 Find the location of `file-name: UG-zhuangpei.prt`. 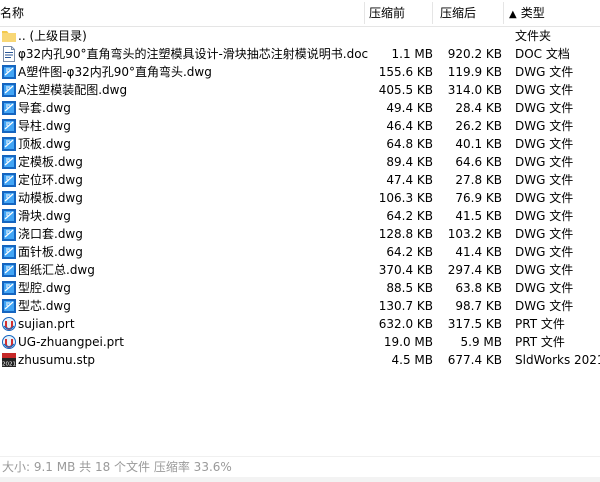

file-name: UG-zhuangpei.prt is located at coordinates (71, 342).